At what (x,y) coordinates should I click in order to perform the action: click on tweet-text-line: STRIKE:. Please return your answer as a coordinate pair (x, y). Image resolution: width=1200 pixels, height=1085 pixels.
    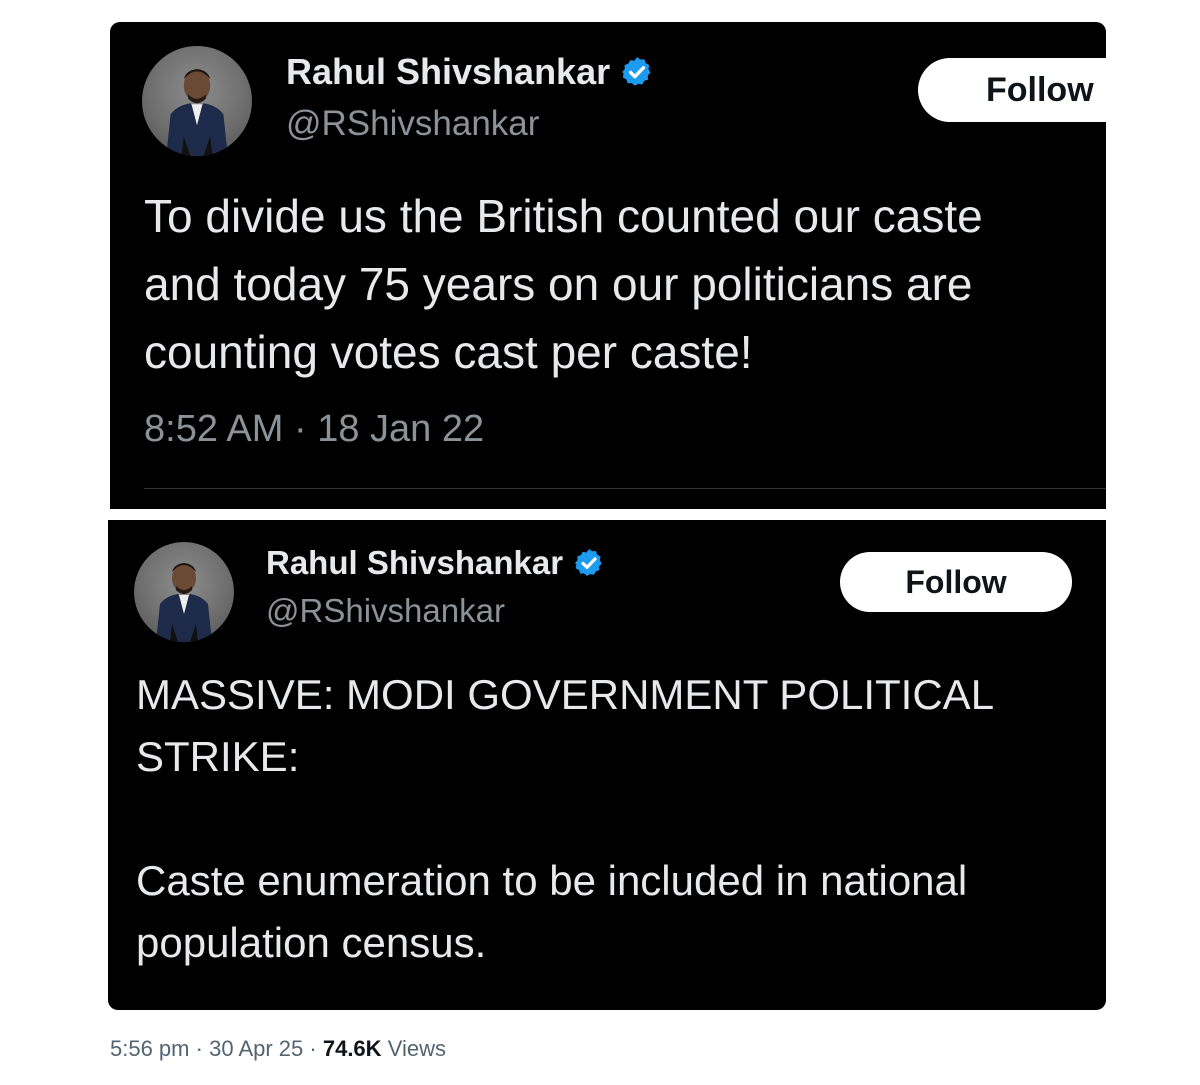
    Looking at the image, I should click on (218, 756).